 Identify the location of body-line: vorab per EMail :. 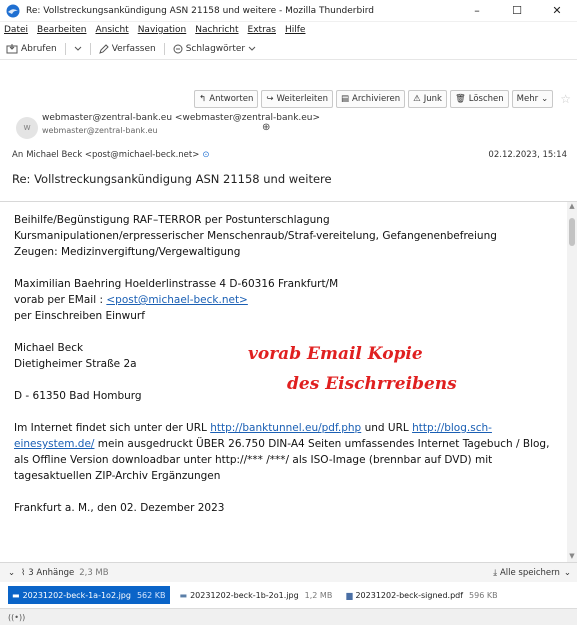
(60, 300).